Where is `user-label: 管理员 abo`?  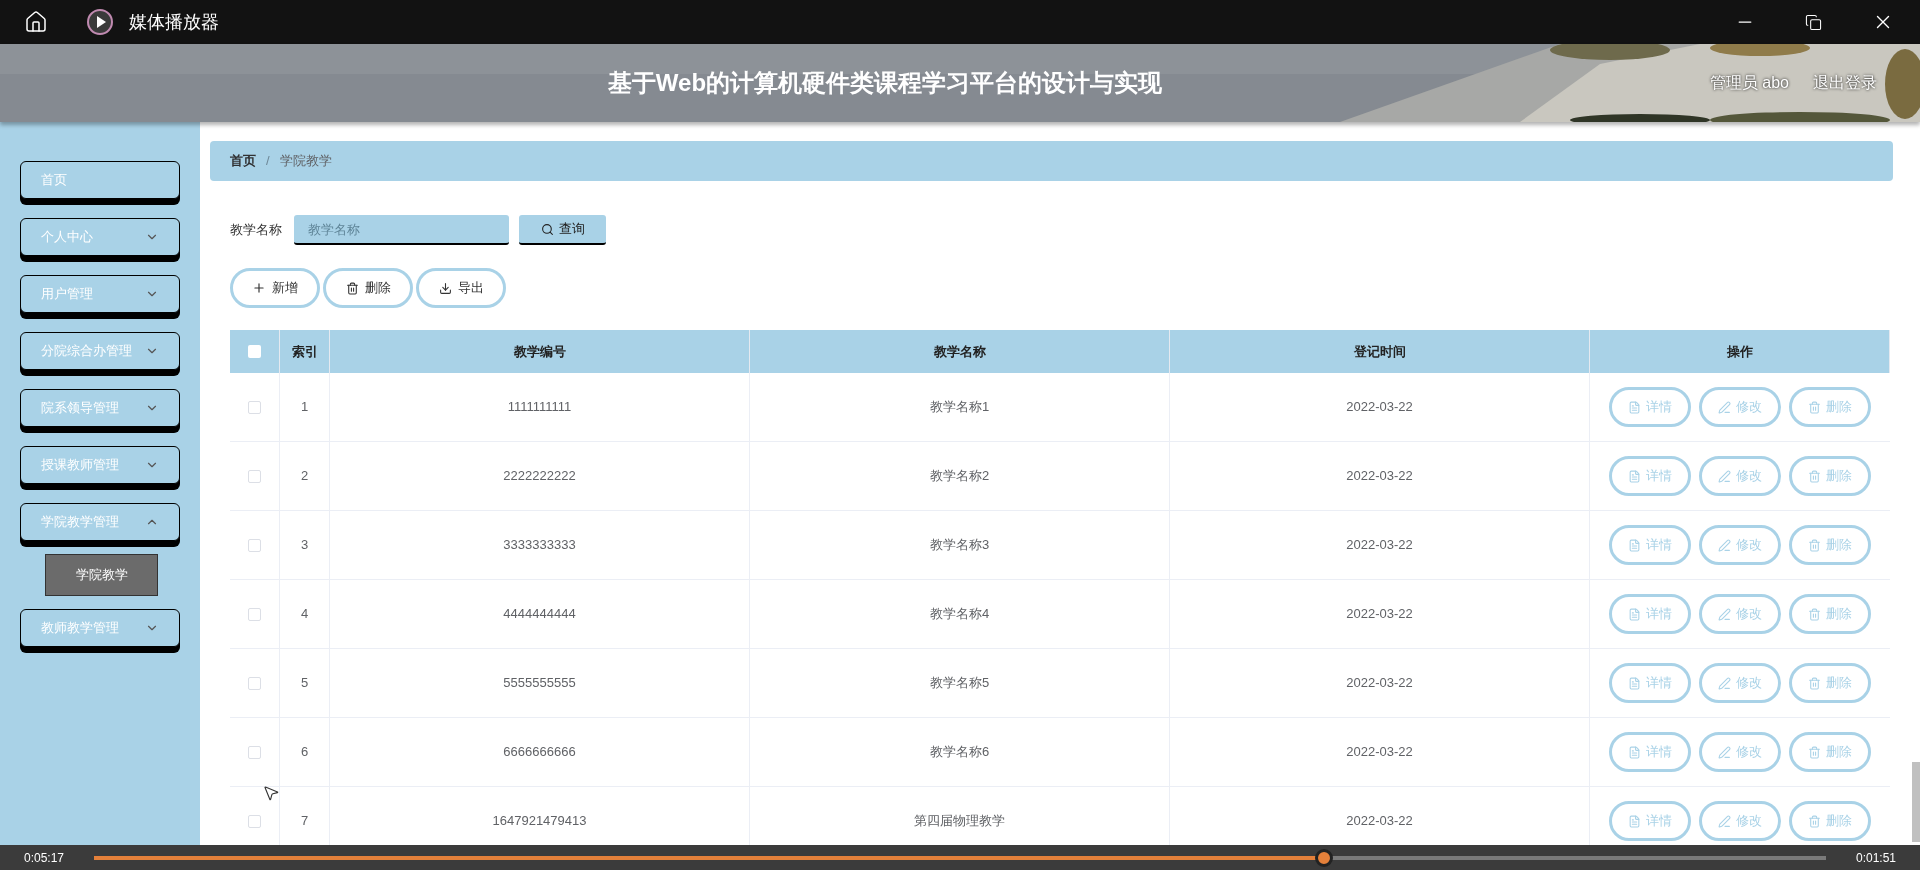 user-label: 管理员 abo is located at coordinates (1749, 83).